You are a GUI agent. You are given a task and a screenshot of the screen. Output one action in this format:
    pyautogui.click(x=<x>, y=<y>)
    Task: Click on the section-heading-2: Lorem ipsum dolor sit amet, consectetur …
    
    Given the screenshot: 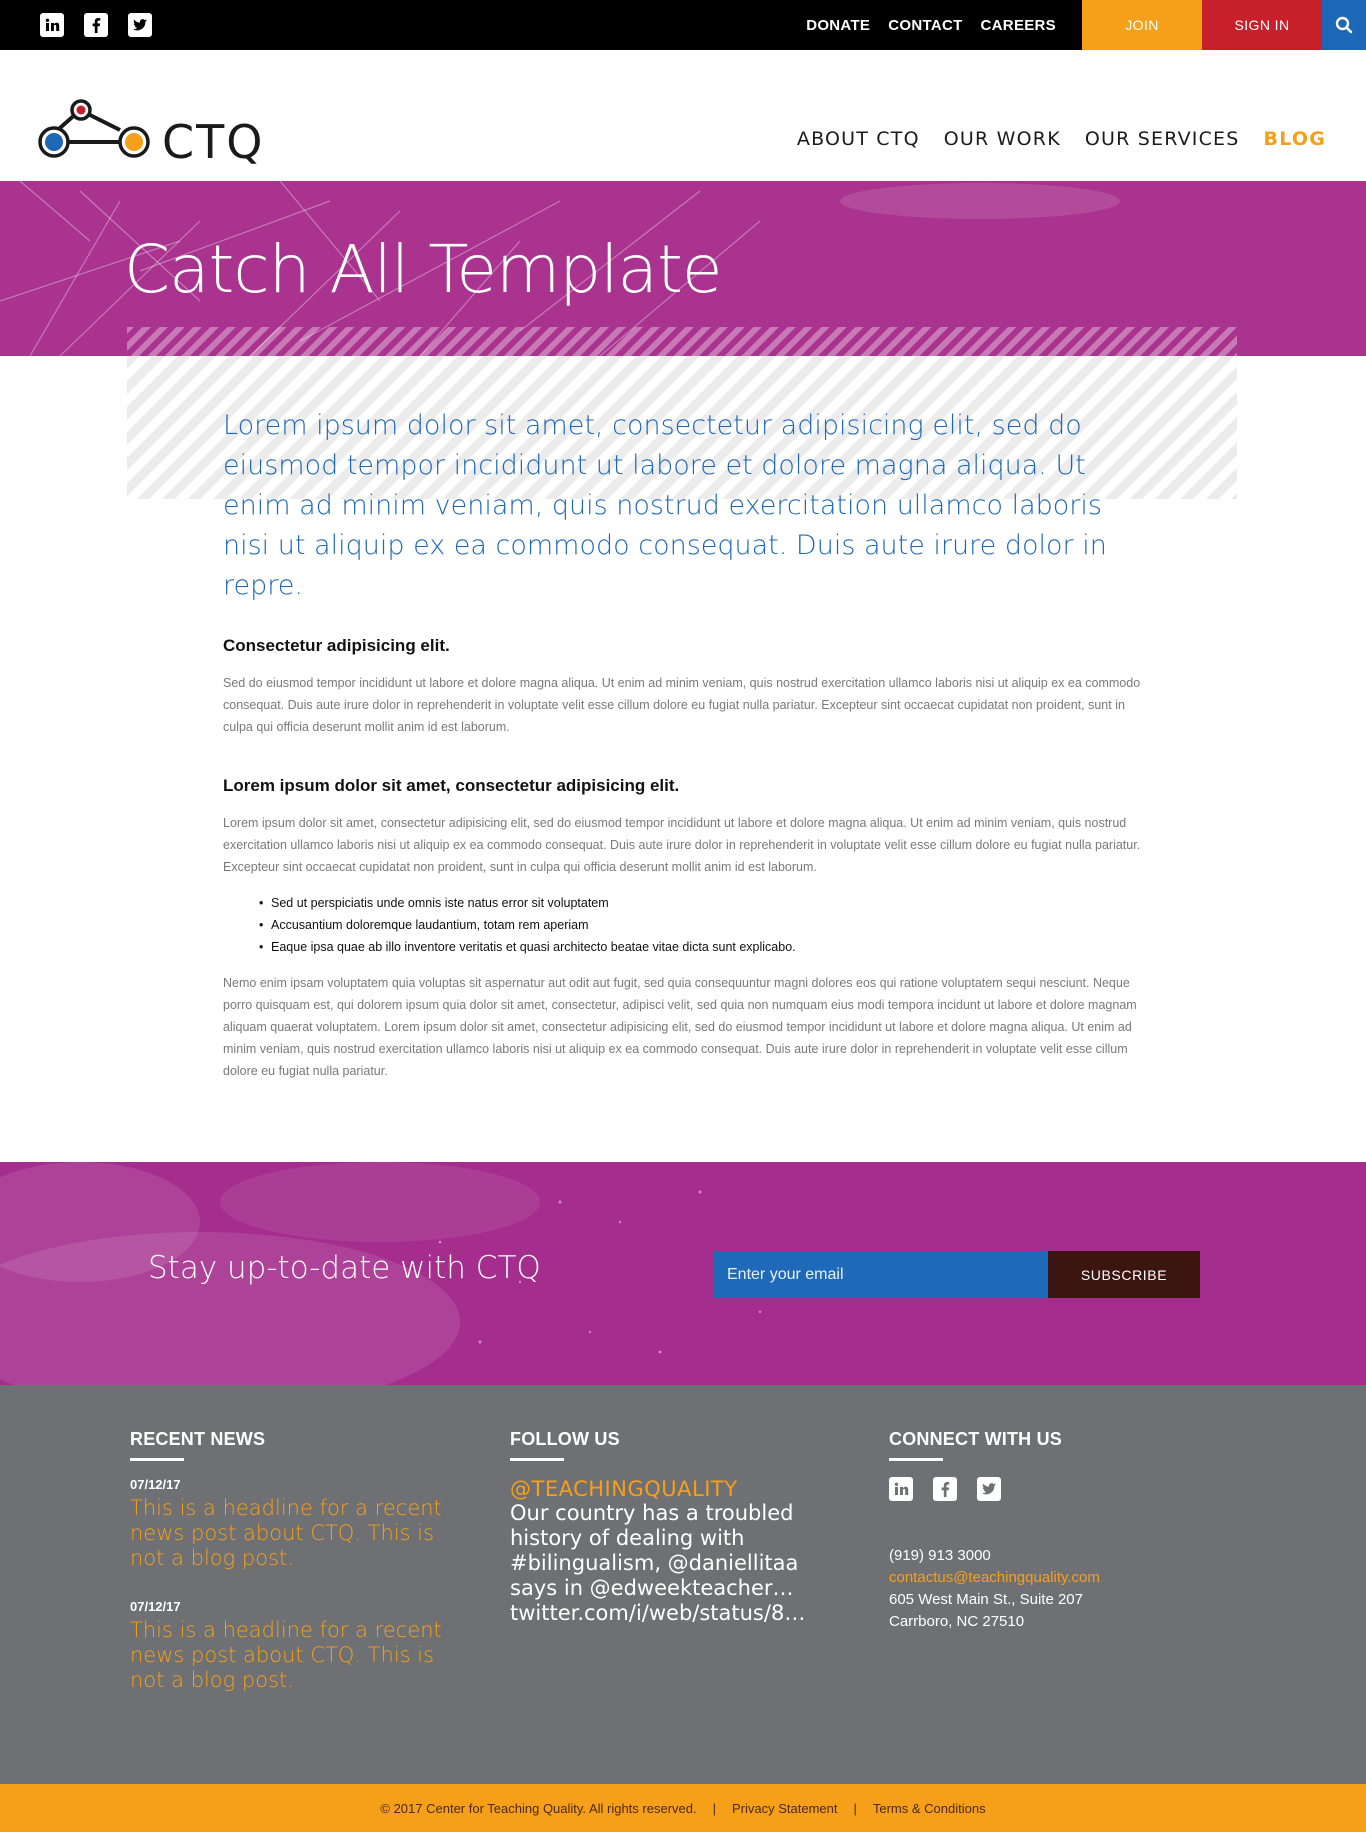 What is the action you would take?
    pyautogui.click(x=451, y=785)
    